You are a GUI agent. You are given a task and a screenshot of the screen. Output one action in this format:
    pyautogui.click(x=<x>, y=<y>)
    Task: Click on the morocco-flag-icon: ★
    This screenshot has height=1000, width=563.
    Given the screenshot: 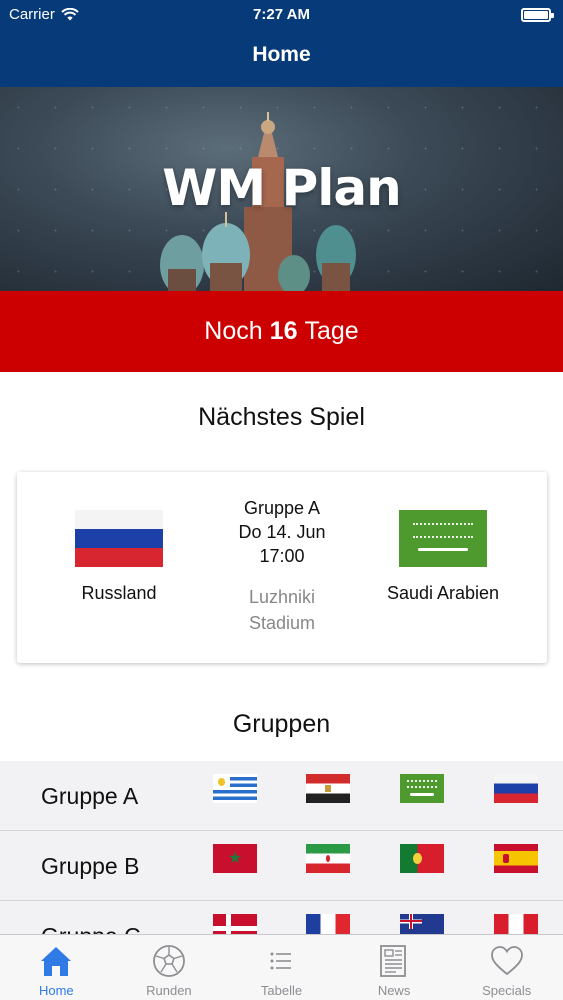 What is the action you would take?
    pyautogui.click(x=235, y=858)
    